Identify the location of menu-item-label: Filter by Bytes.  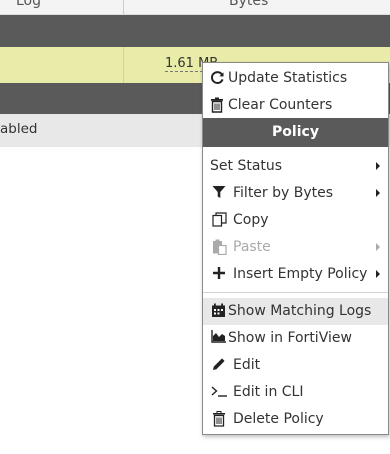
(283, 193).